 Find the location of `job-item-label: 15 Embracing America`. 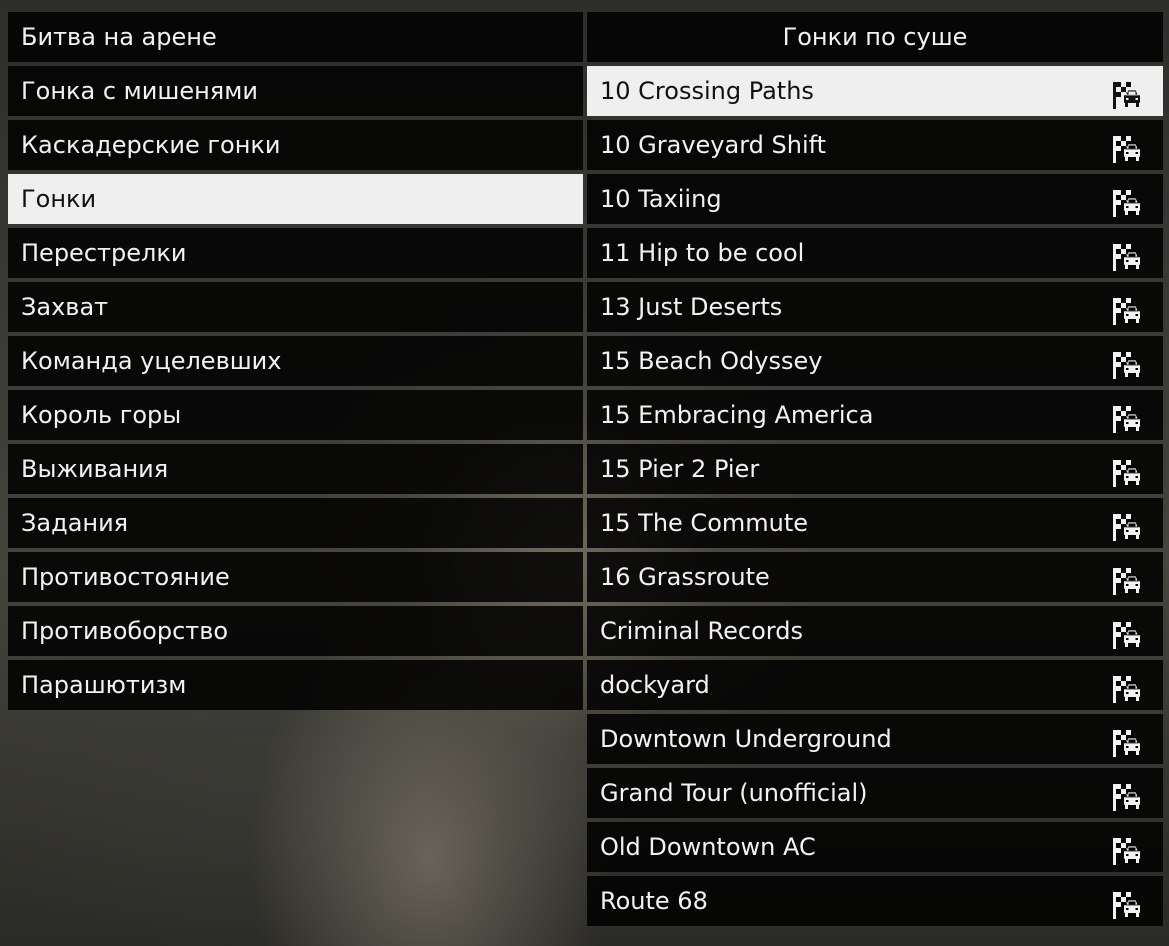

job-item-label: 15 Embracing America is located at coordinates (737, 415).